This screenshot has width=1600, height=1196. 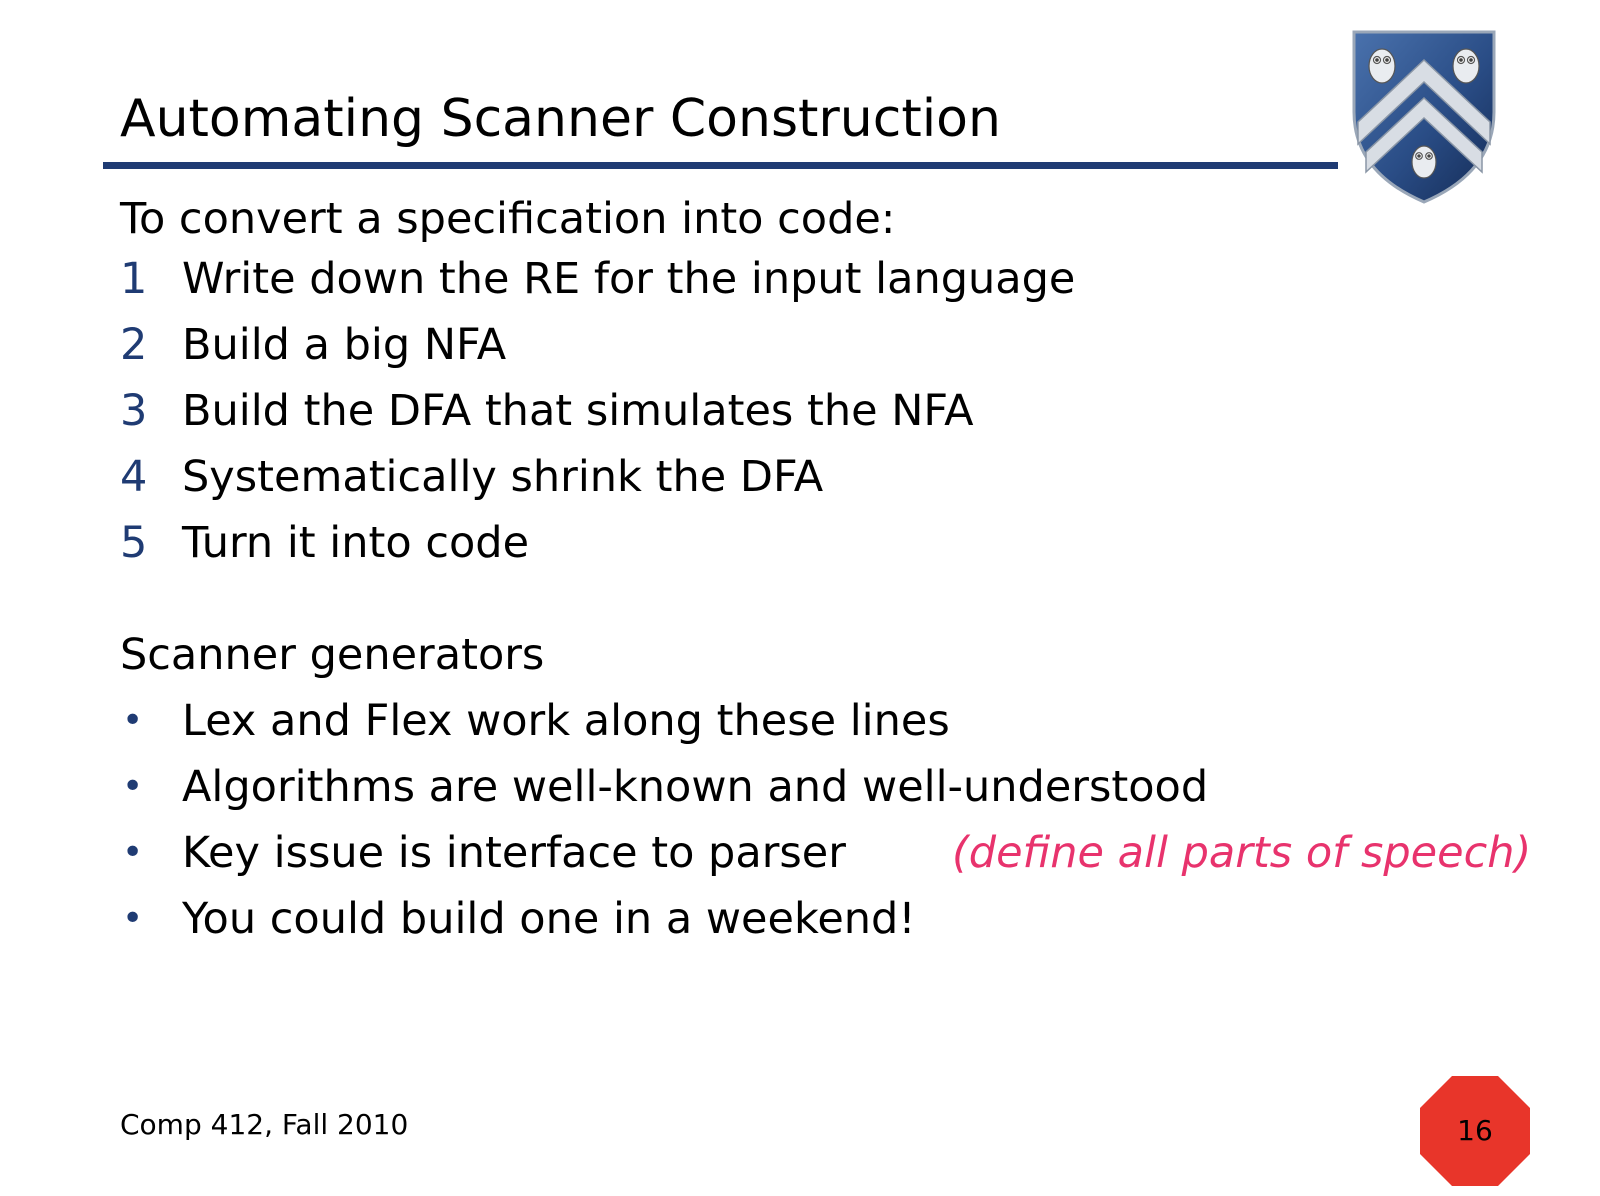 What do you see at coordinates (134, 543) in the screenshot?
I see `step-number: 5` at bounding box center [134, 543].